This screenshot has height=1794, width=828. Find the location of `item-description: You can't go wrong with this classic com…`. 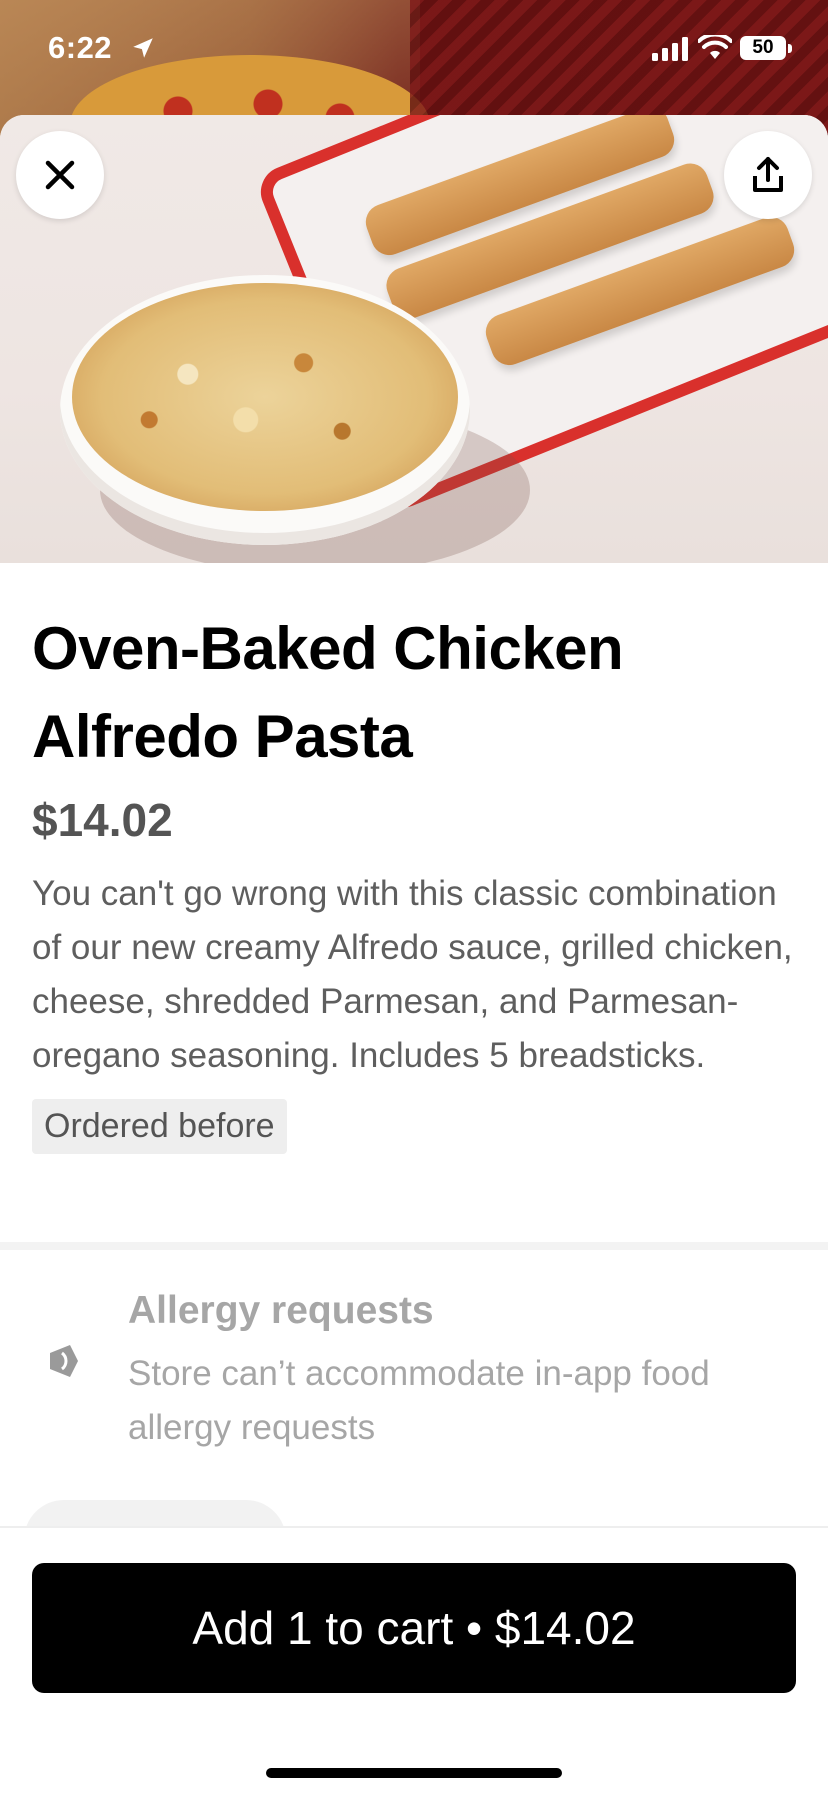

item-description: You can't go wrong with this classic com… is located at coordinates (412, 974).